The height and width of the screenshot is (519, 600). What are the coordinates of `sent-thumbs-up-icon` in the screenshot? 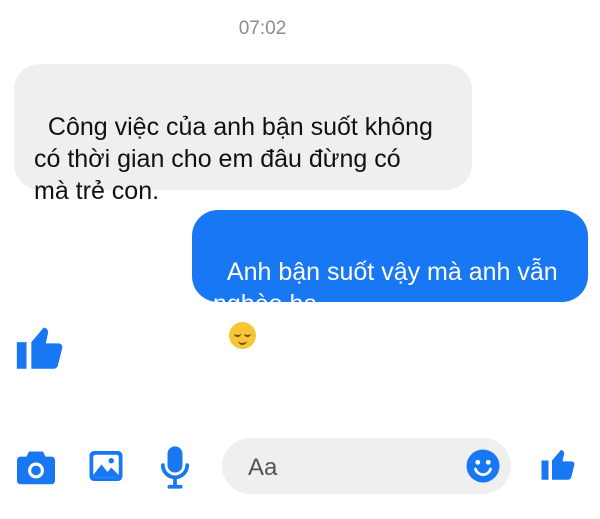 It's located at (41, 347).